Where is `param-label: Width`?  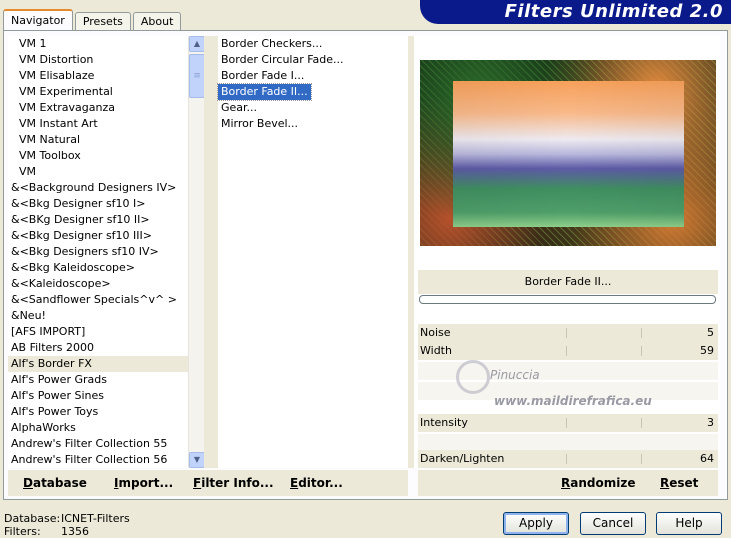
param-label: Width is located at coordinates (436, 350).